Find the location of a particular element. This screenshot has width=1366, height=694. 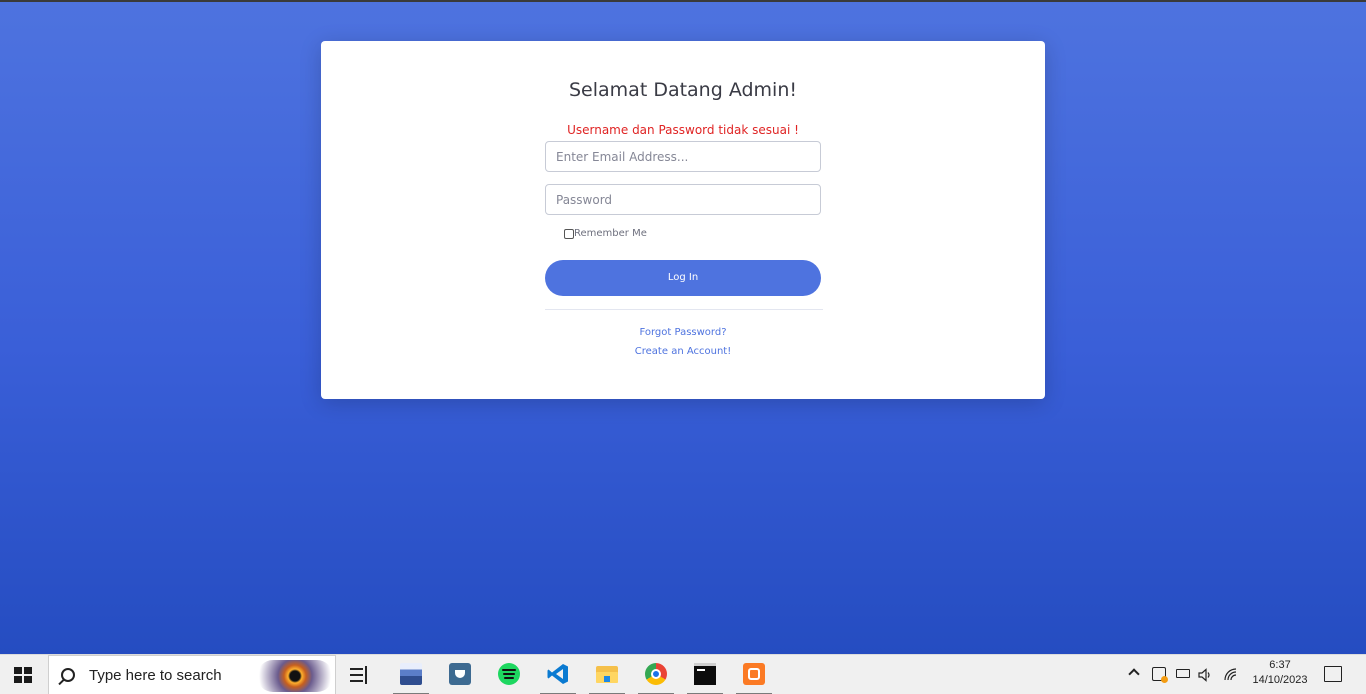

page-title: Selamat Datang Admin! is located at coordinates (683, 90).